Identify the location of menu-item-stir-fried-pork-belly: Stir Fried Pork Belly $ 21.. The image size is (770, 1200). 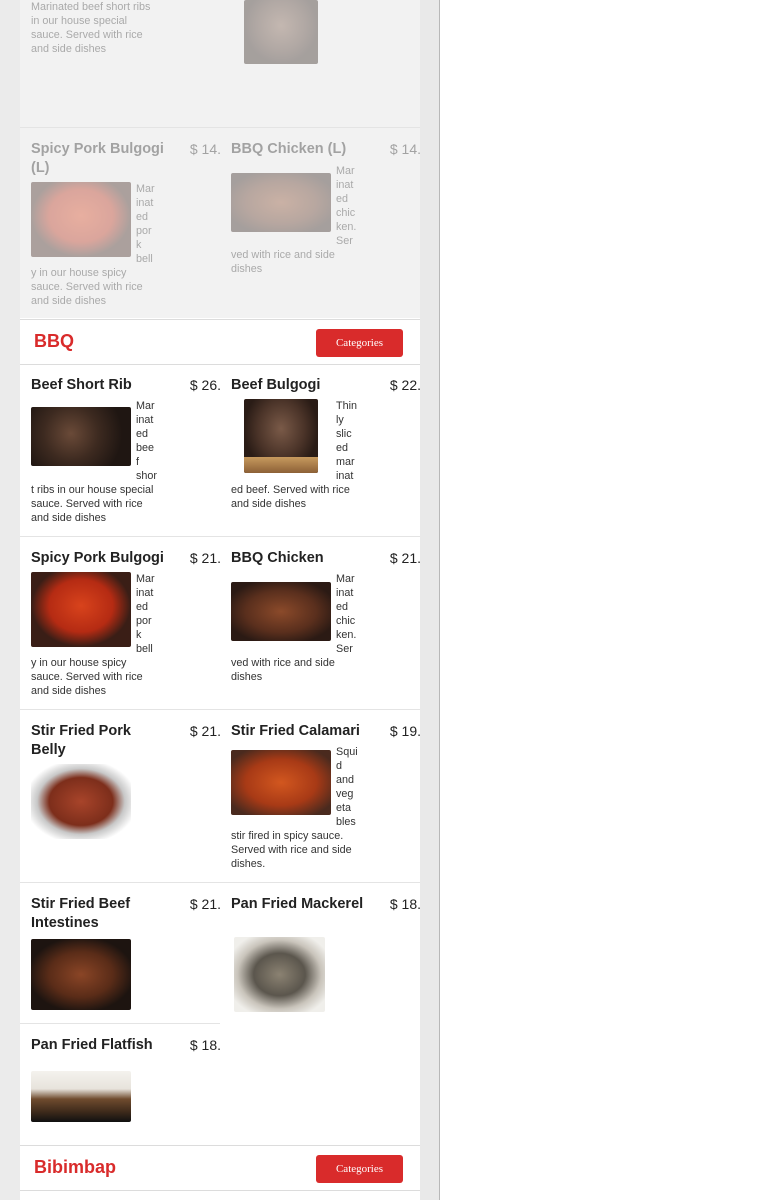
(126, 797).